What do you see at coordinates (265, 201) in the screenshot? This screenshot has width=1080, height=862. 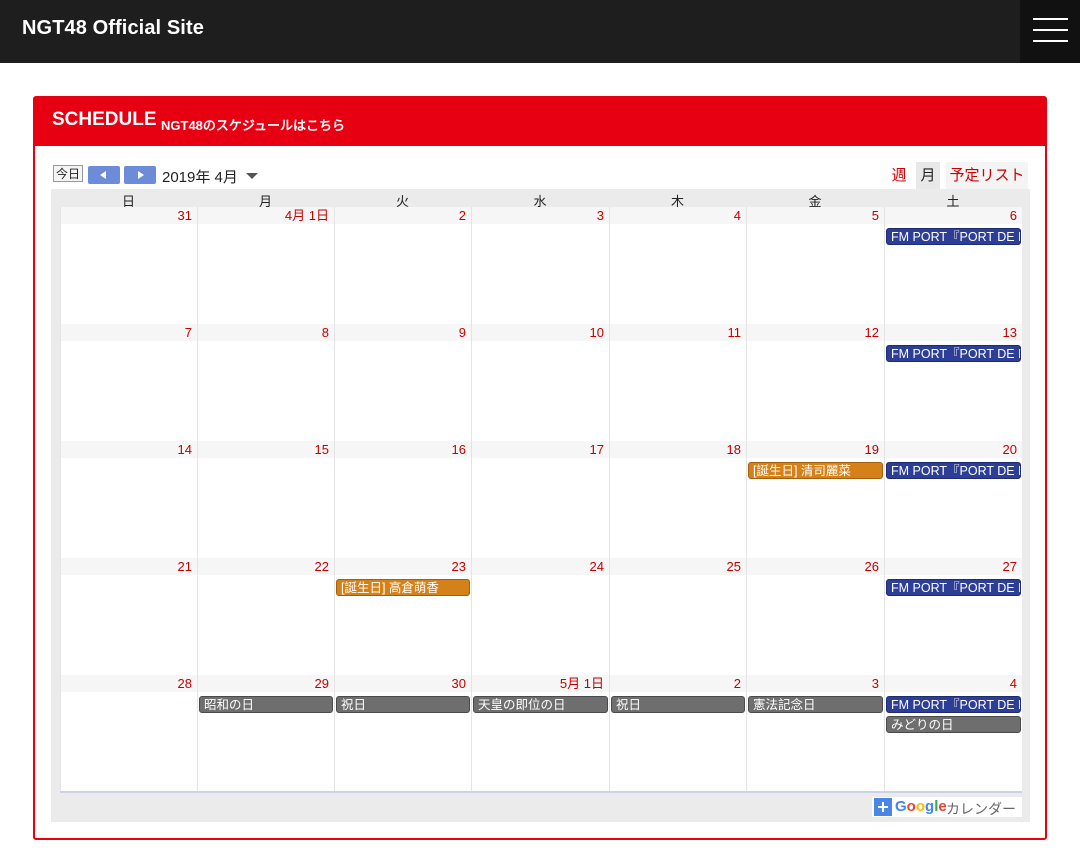 I see `weekday-header-1: 月` at bounding box center [265, 201].